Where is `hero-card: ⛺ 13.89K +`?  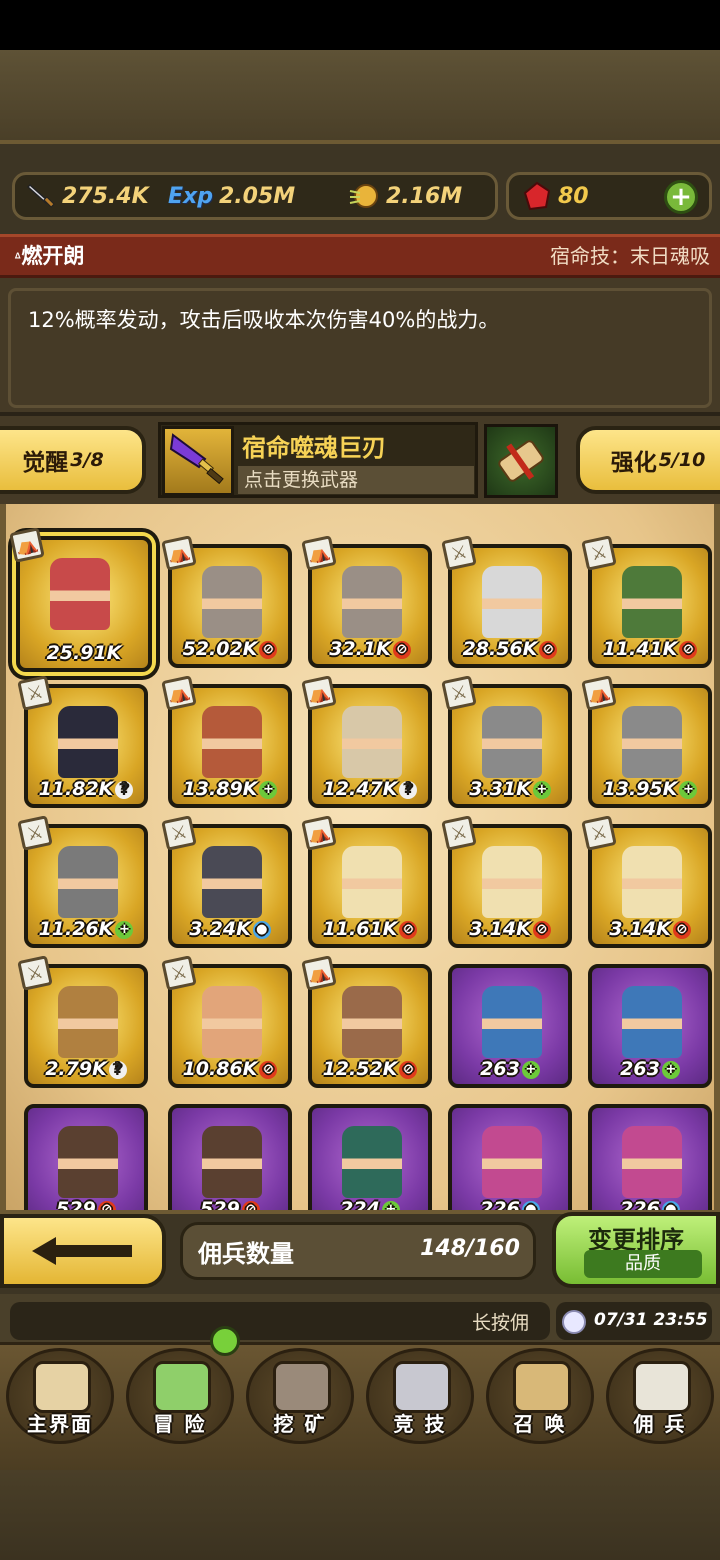 hero-card: ⛺ 13.89K + is located at coordinates (226, 741).